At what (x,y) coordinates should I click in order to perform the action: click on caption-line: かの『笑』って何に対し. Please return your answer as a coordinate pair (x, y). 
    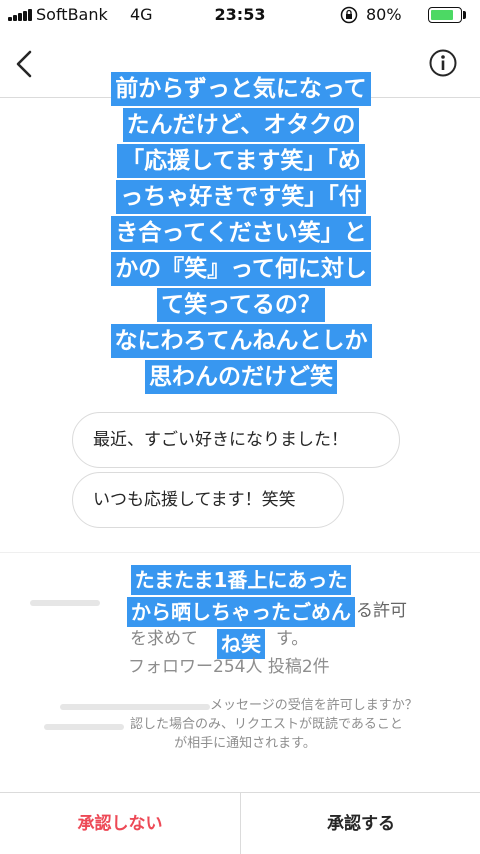
    Looking at the image, I should click on (241, 269).